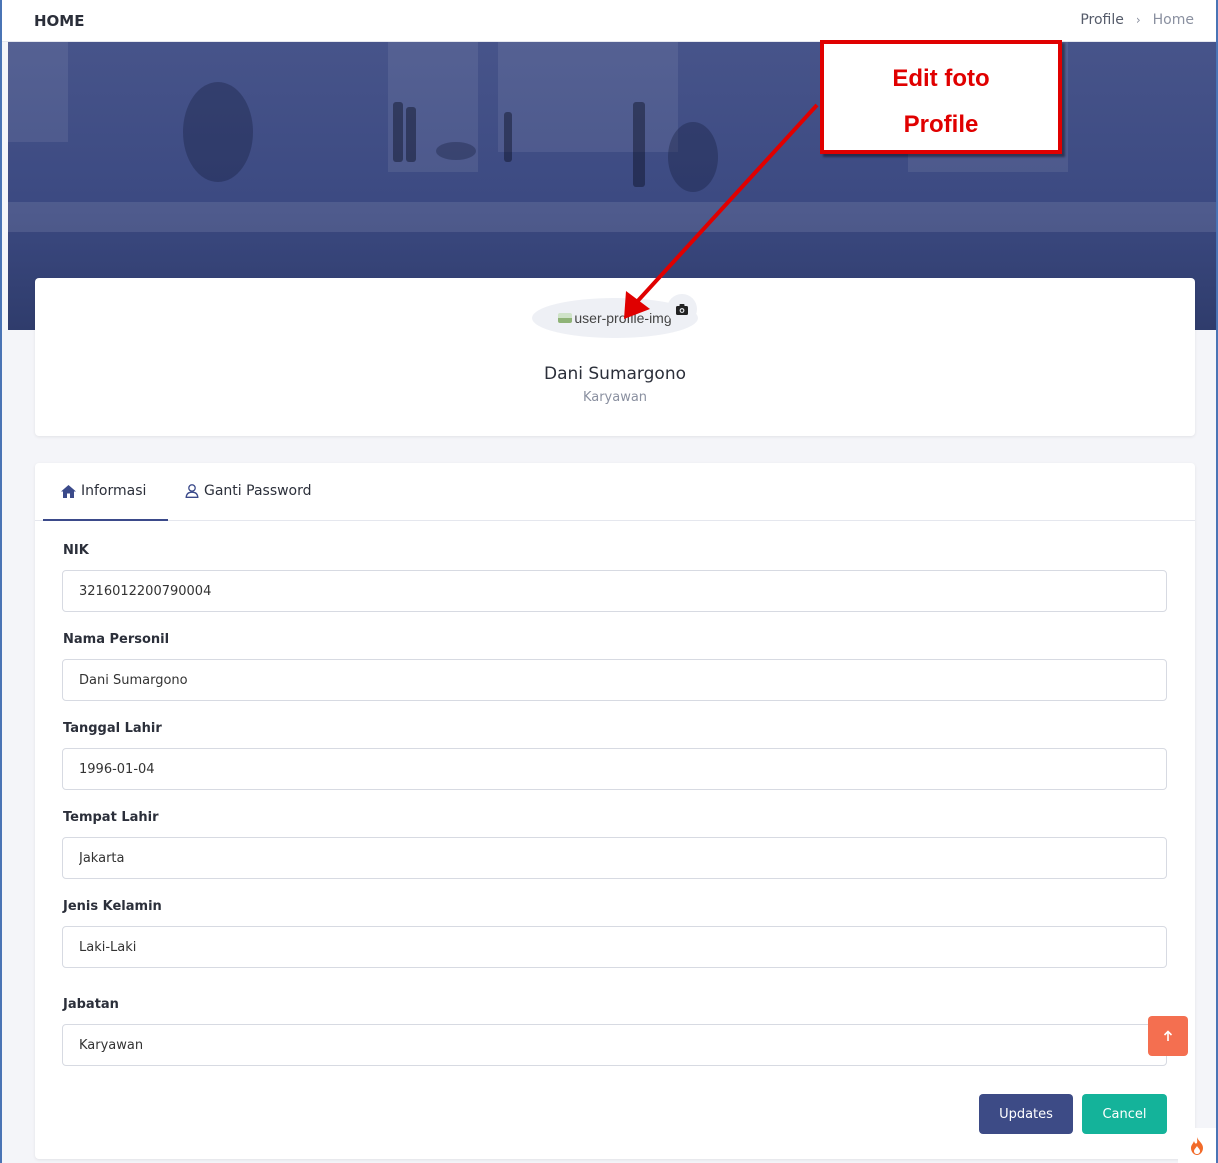  Describe the element at coordinates (609, 21) in the screenshot. I see `top-bar: HOME Profile › Home` at that location.